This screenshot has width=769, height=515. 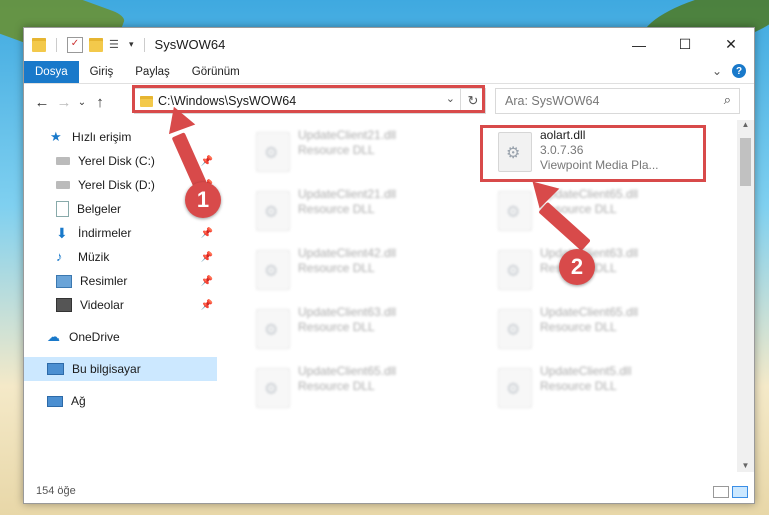 What do you see at coordinates (639, 44) in the screenshot?
I see `minimize-button: —` at bounding box center [639, 44].